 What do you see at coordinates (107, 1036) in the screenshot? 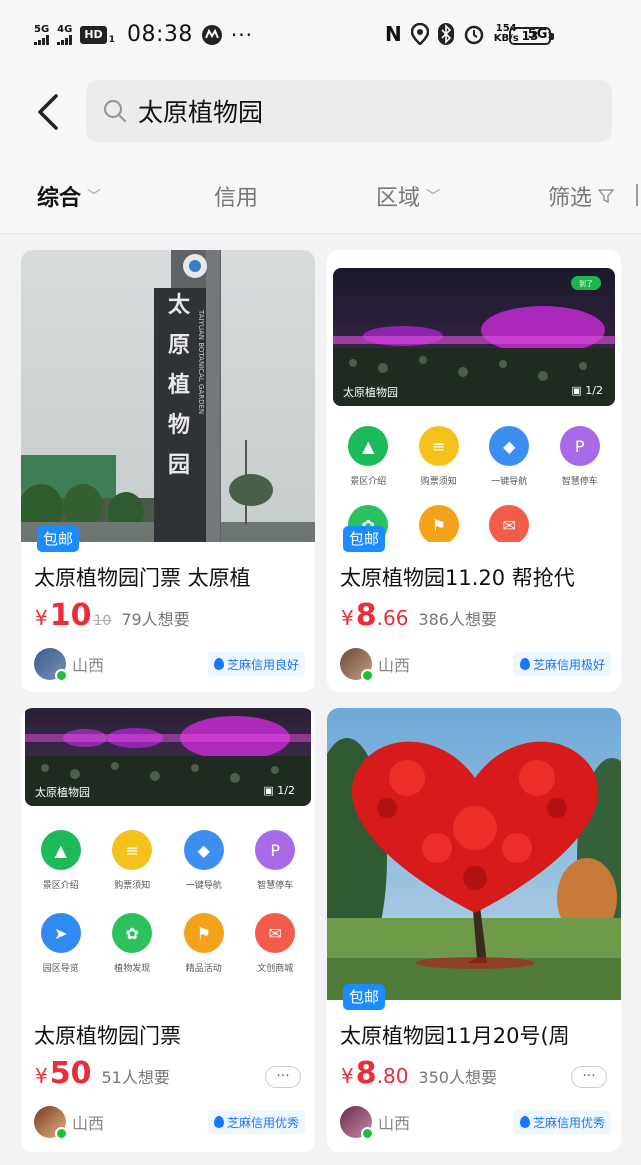
I see `product-title: 太原植物园门票` at bounding box center [107, 1036].